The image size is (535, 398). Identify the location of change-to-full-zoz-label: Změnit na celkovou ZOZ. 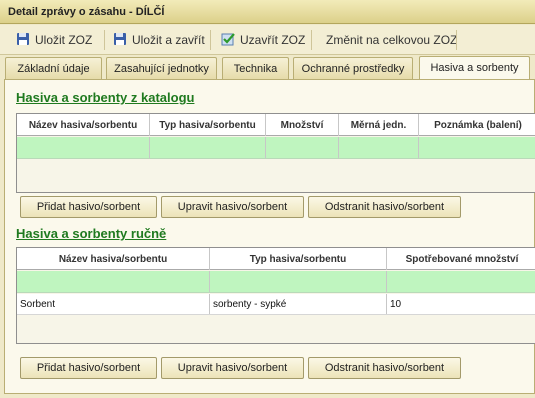
(392, 40).